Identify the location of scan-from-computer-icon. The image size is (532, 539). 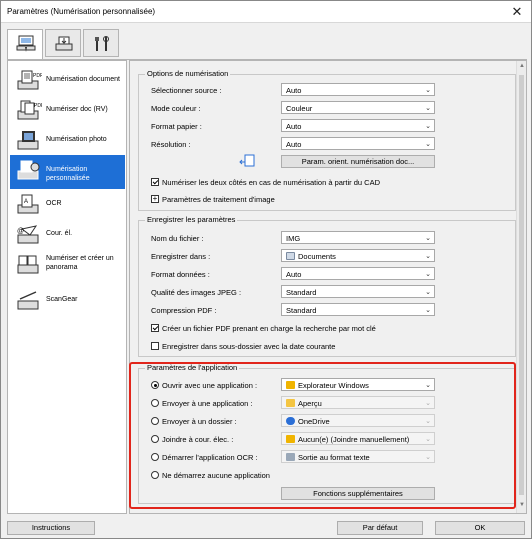
(26, 43).